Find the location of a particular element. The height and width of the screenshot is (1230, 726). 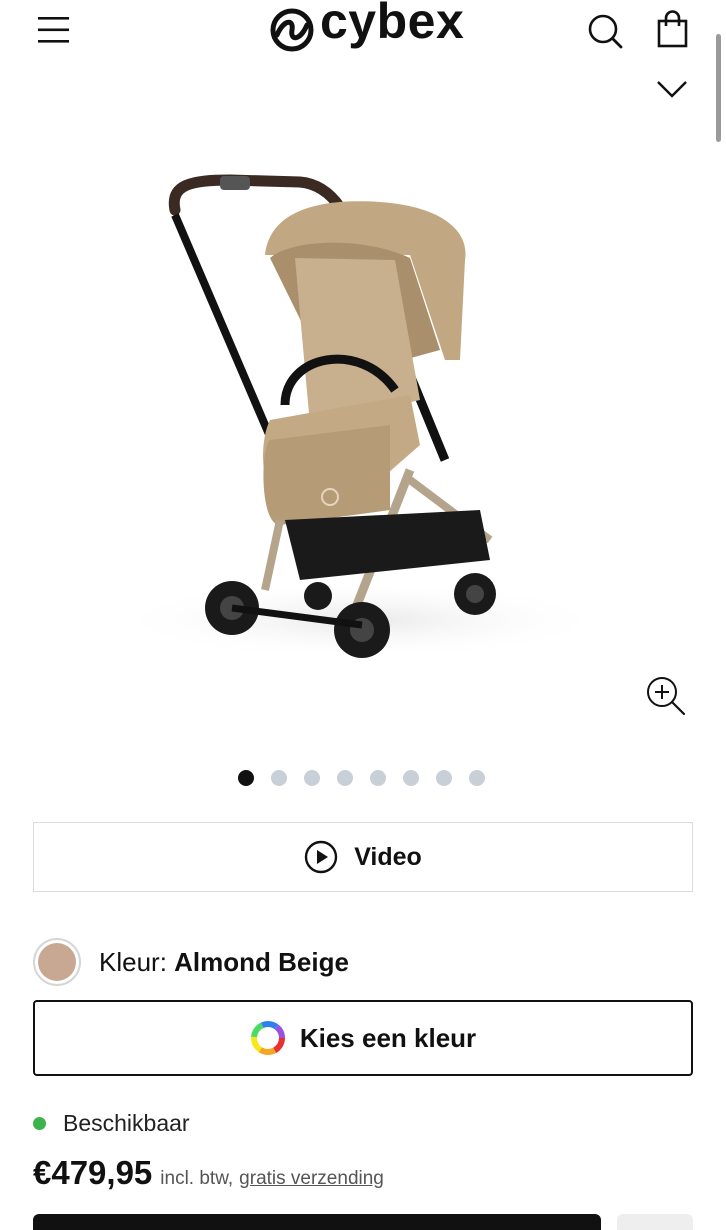

cybex-logo: cybex is located at coordinates (368, 29).